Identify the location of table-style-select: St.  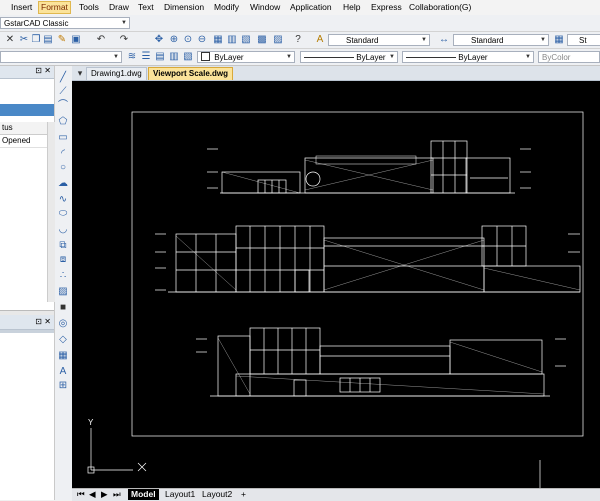
(583, 40).